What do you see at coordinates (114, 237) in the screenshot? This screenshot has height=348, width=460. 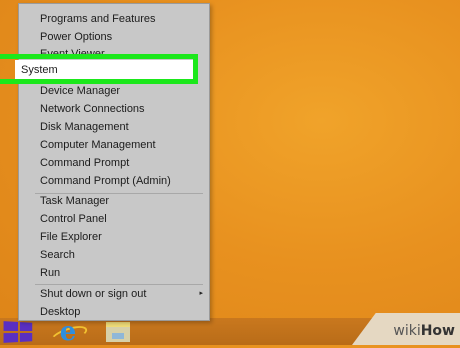 I see `menu-item-file-explorer: File Explorer` at bounding box center [114, 237].